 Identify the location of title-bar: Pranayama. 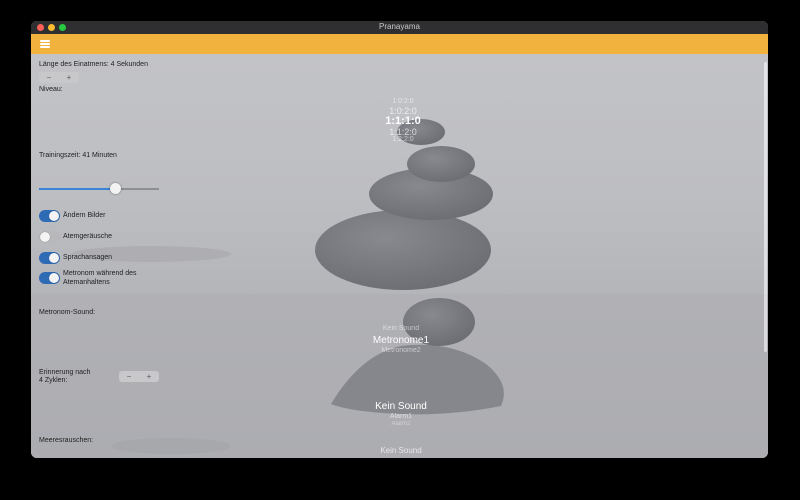
(399, 27).